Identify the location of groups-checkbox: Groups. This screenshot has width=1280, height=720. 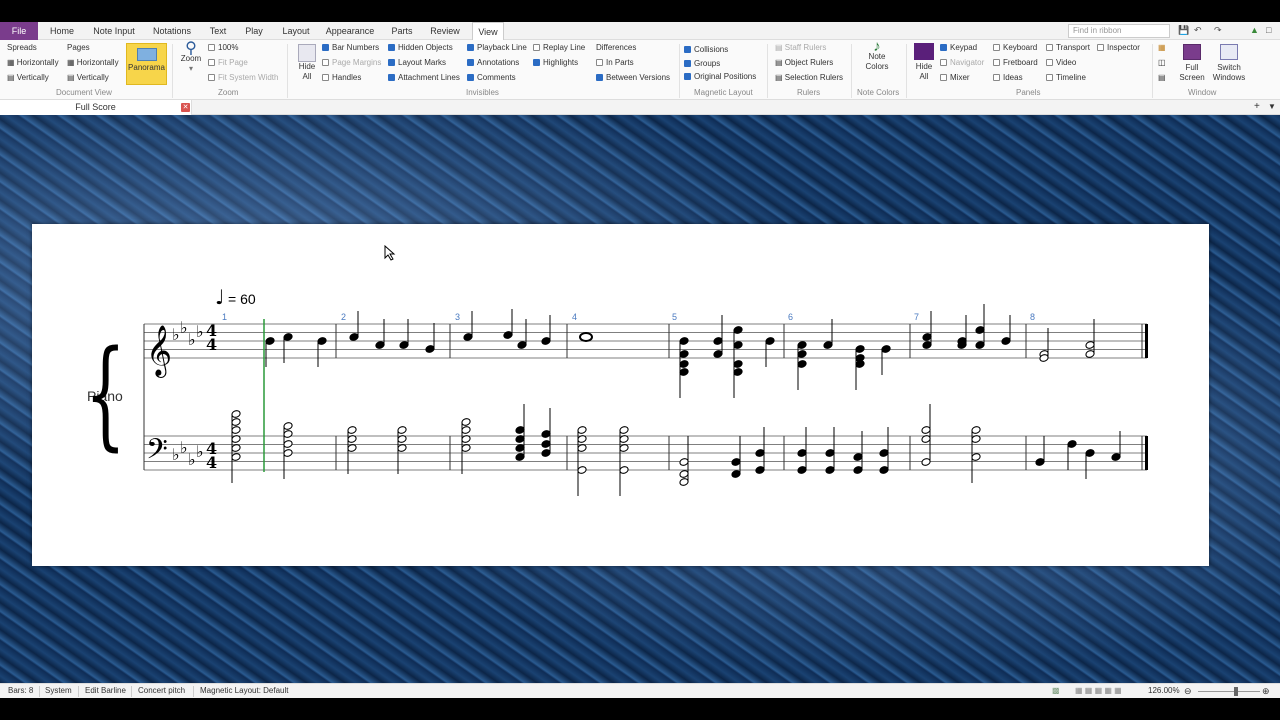
(702, 64).